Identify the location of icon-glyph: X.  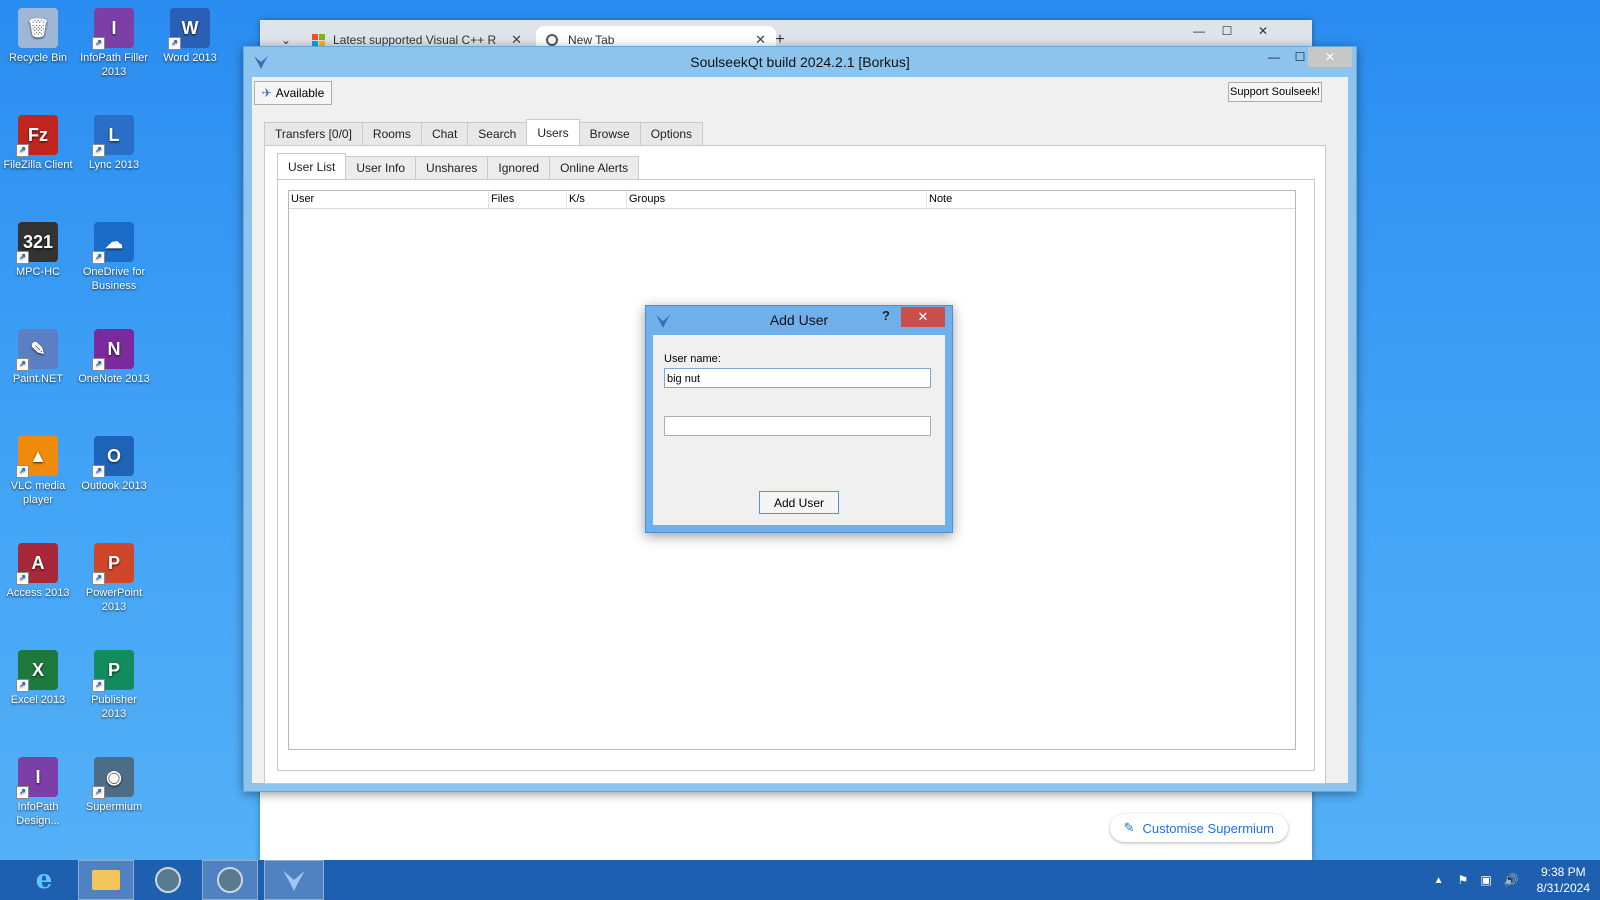
(37, 670).